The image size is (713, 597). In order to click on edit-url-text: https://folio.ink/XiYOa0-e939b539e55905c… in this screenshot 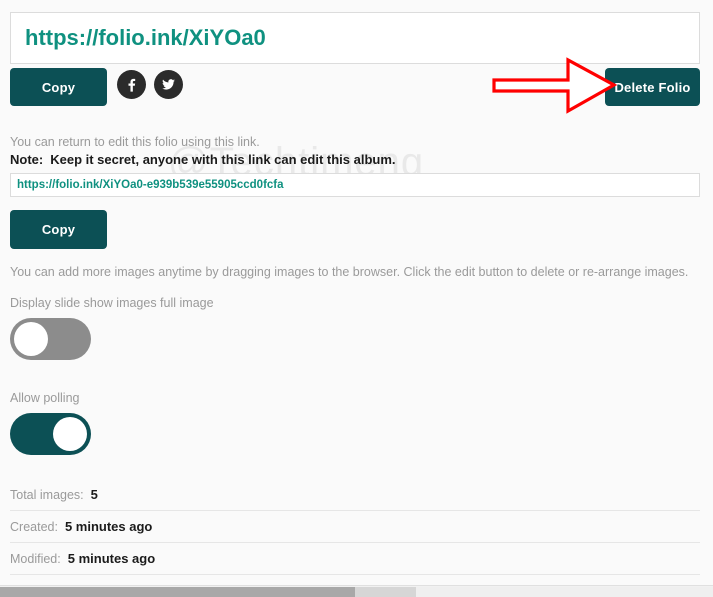, I will do `click(150, 185)`.